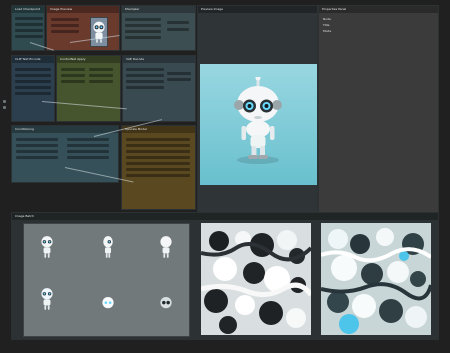  Describe the element at coordinates (376, 279) in the screenshot. I see `albedo-image` at that location.